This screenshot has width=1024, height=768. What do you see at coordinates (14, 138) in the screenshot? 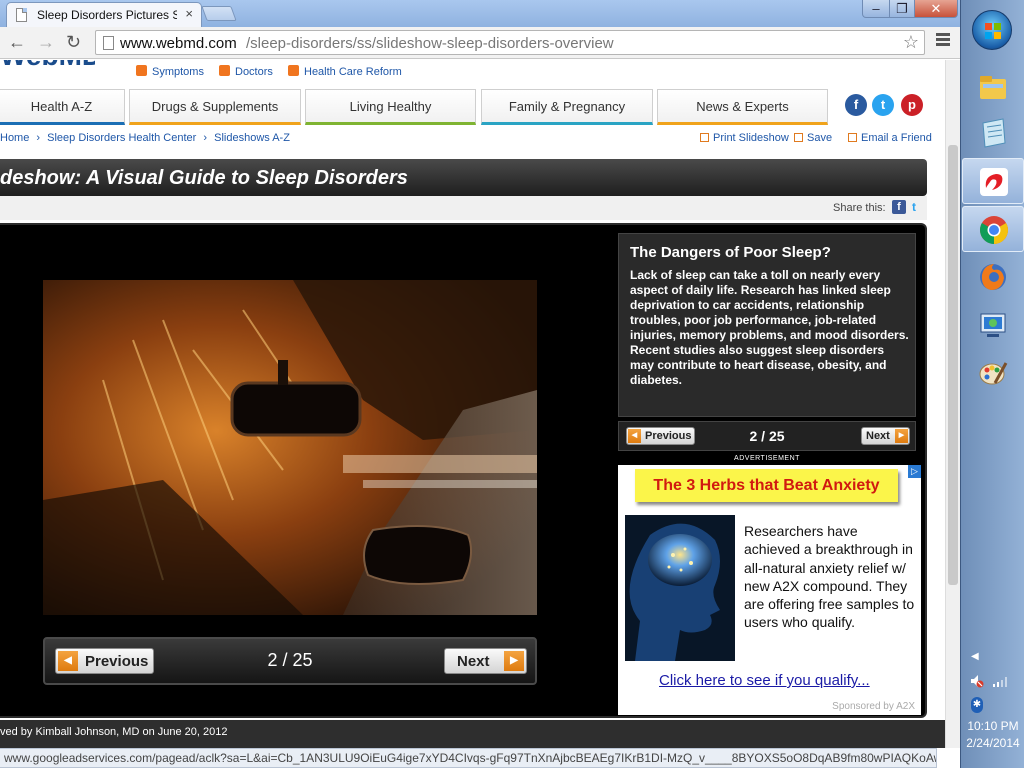
I see `breadcrumb-home: Home` at bounding box center [14, 138].